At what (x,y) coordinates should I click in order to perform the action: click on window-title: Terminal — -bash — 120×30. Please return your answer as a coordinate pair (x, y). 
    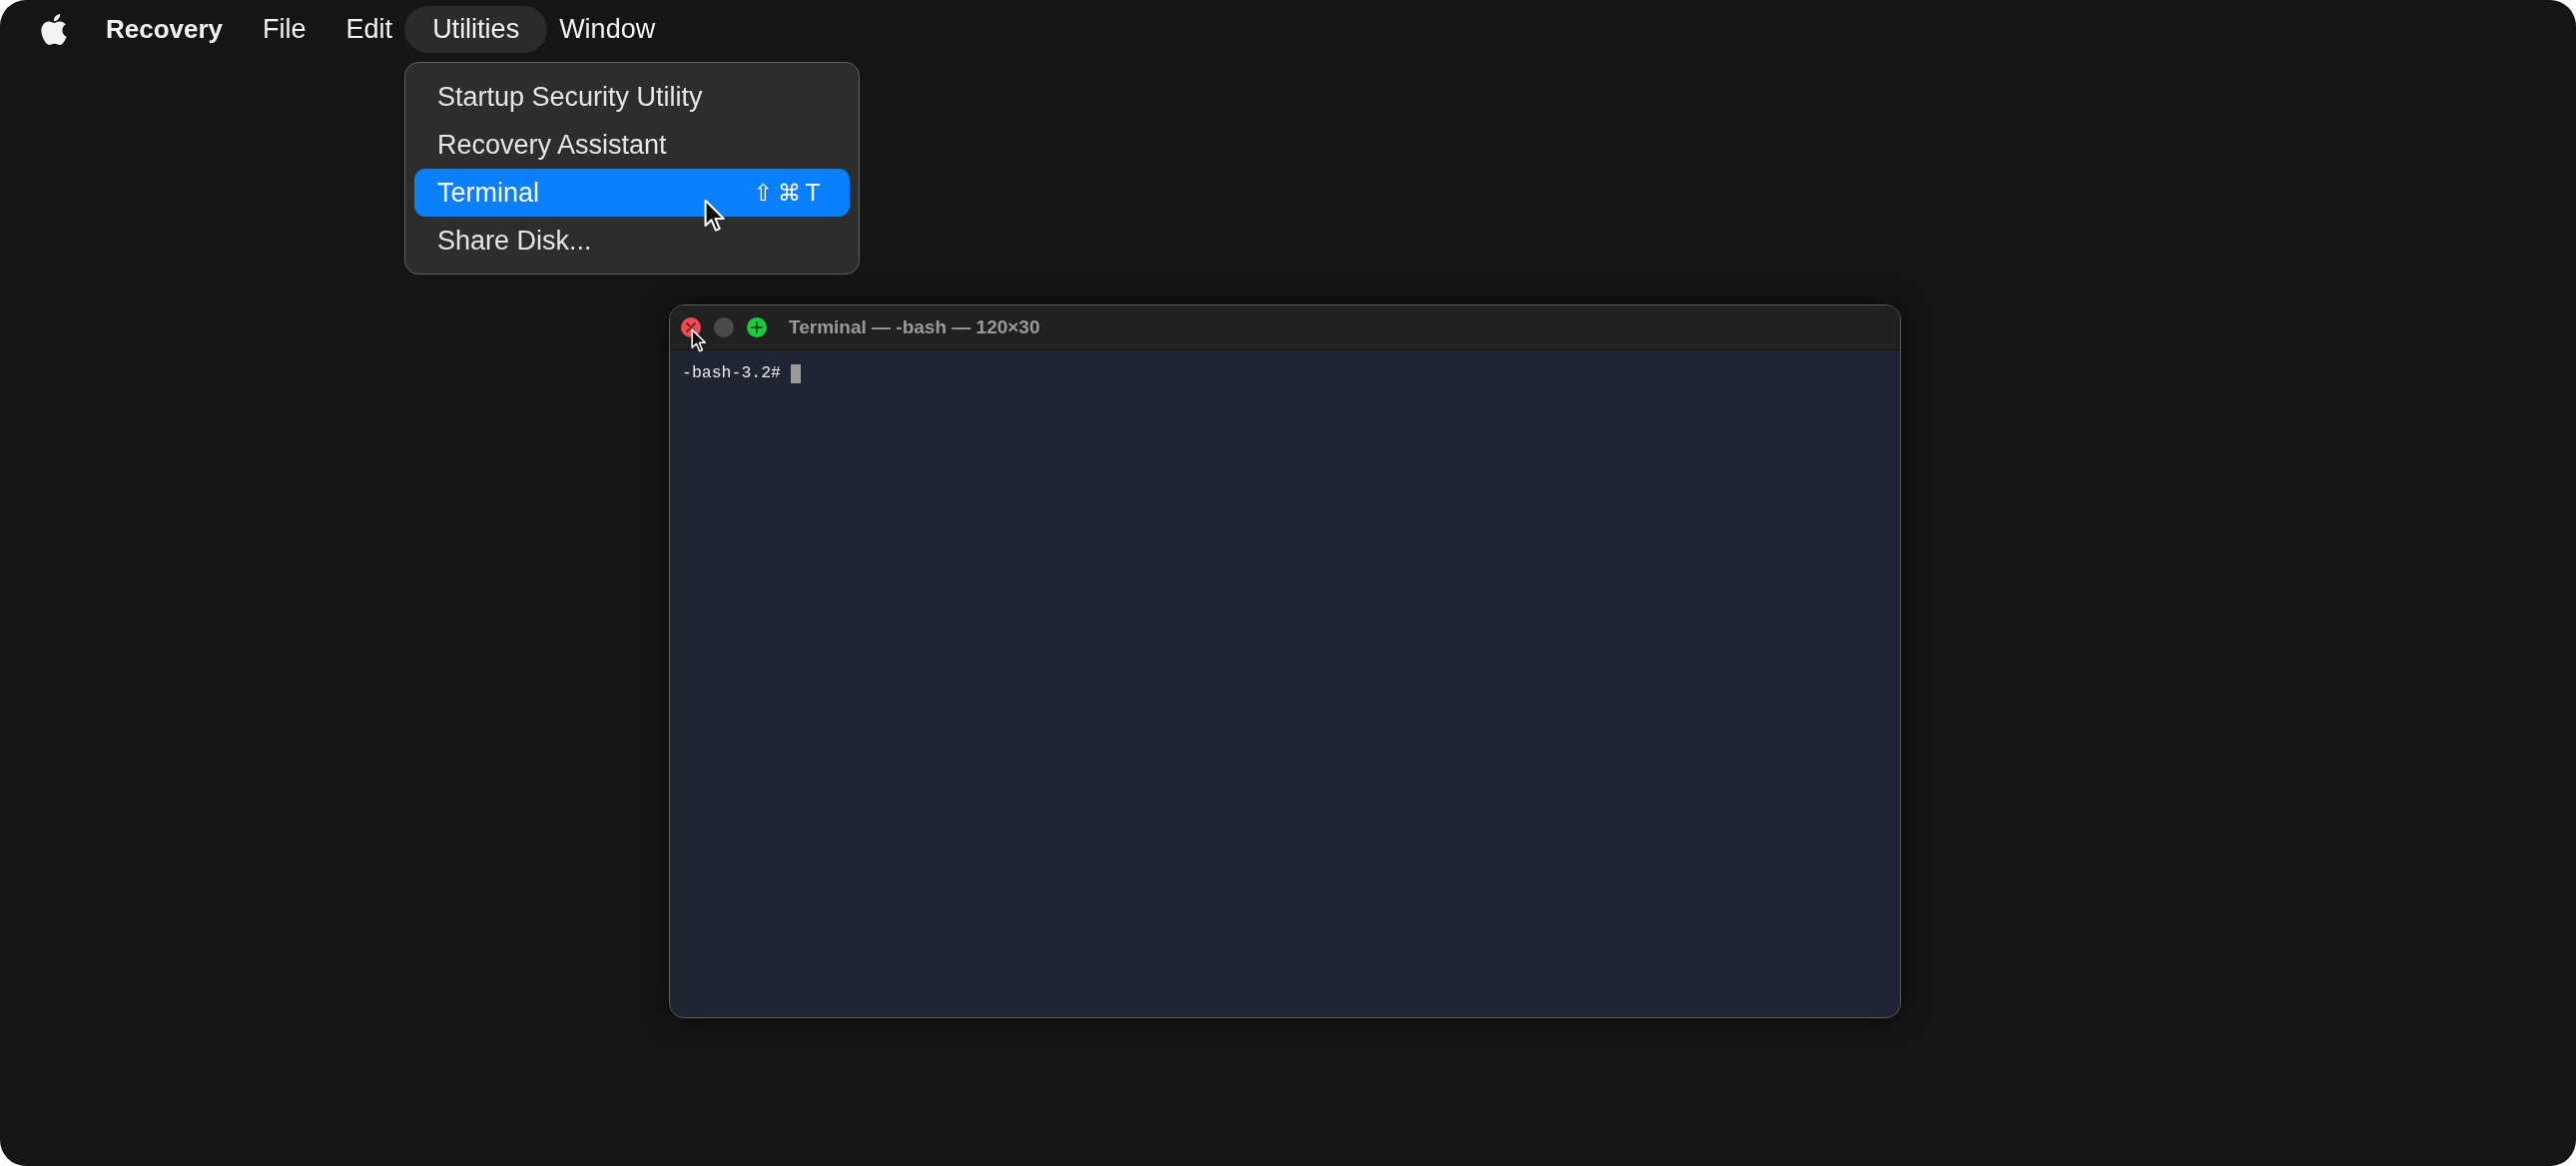
    Looking at the image, I should click on (914, 326).